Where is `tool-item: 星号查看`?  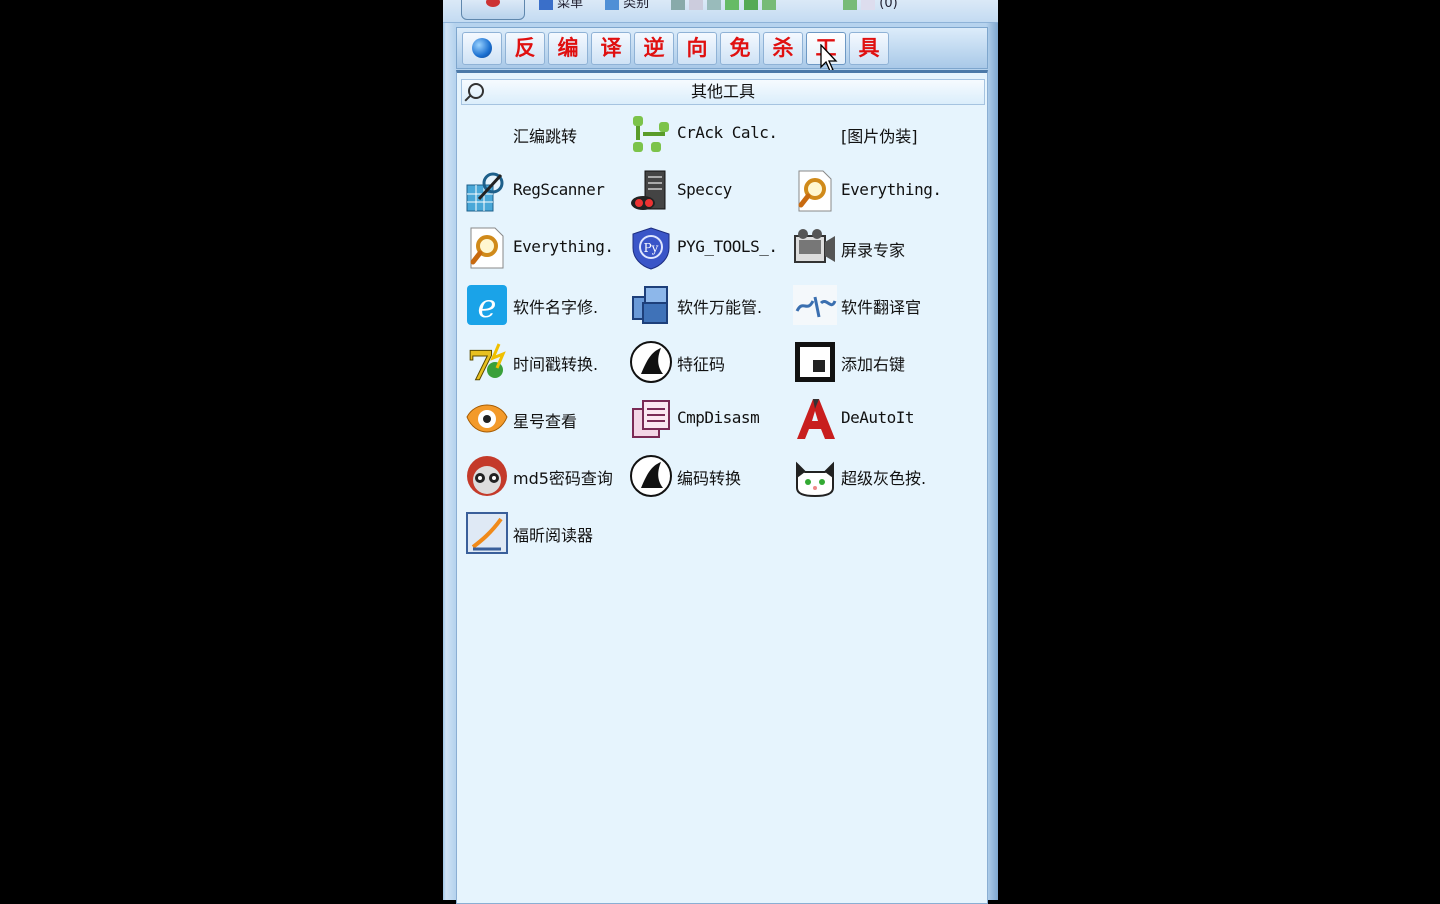 tool-item: 星号查看 is located at coordinates (541, 419).